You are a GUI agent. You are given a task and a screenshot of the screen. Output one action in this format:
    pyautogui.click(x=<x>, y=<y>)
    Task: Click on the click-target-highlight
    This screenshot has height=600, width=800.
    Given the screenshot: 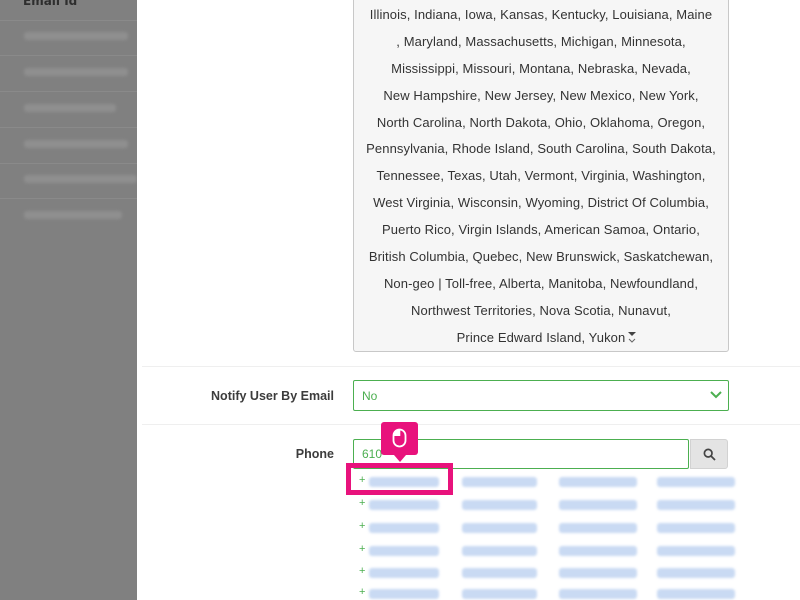 What is the action you would take?
    pyautogui.click(x=399, y=479)
    